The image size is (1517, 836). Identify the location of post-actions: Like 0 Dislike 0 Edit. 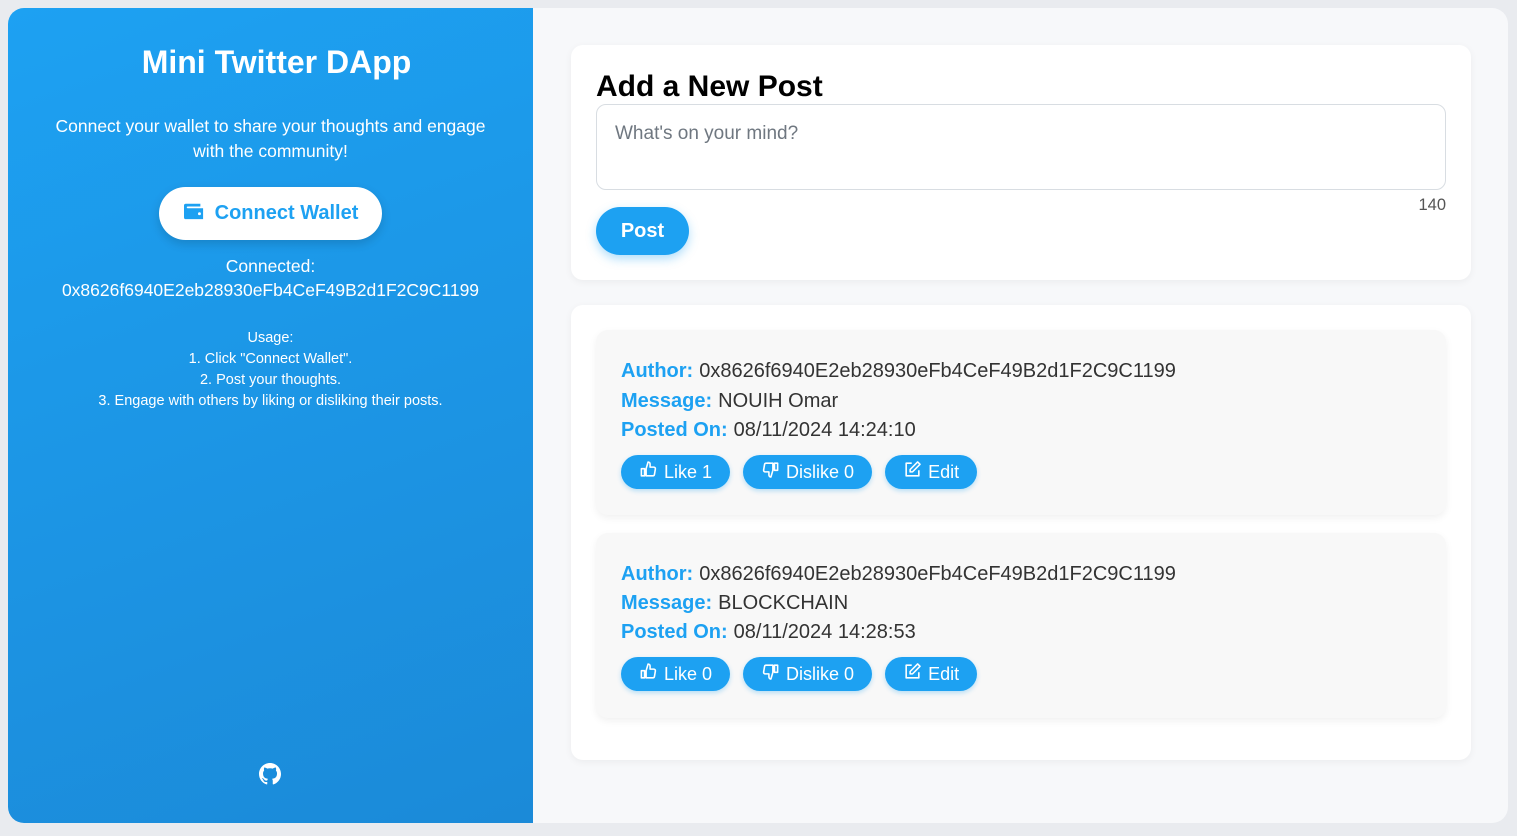
(799, 674).